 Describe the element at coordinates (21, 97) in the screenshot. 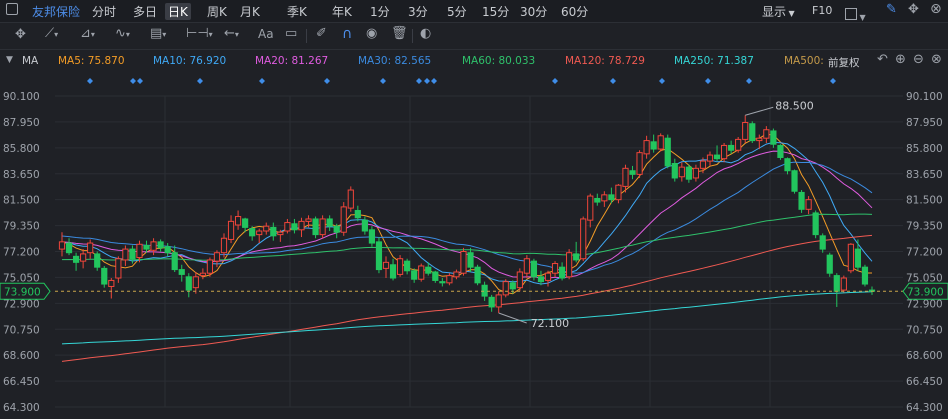

I see `y-tick-label-left: 90.100` at that location.